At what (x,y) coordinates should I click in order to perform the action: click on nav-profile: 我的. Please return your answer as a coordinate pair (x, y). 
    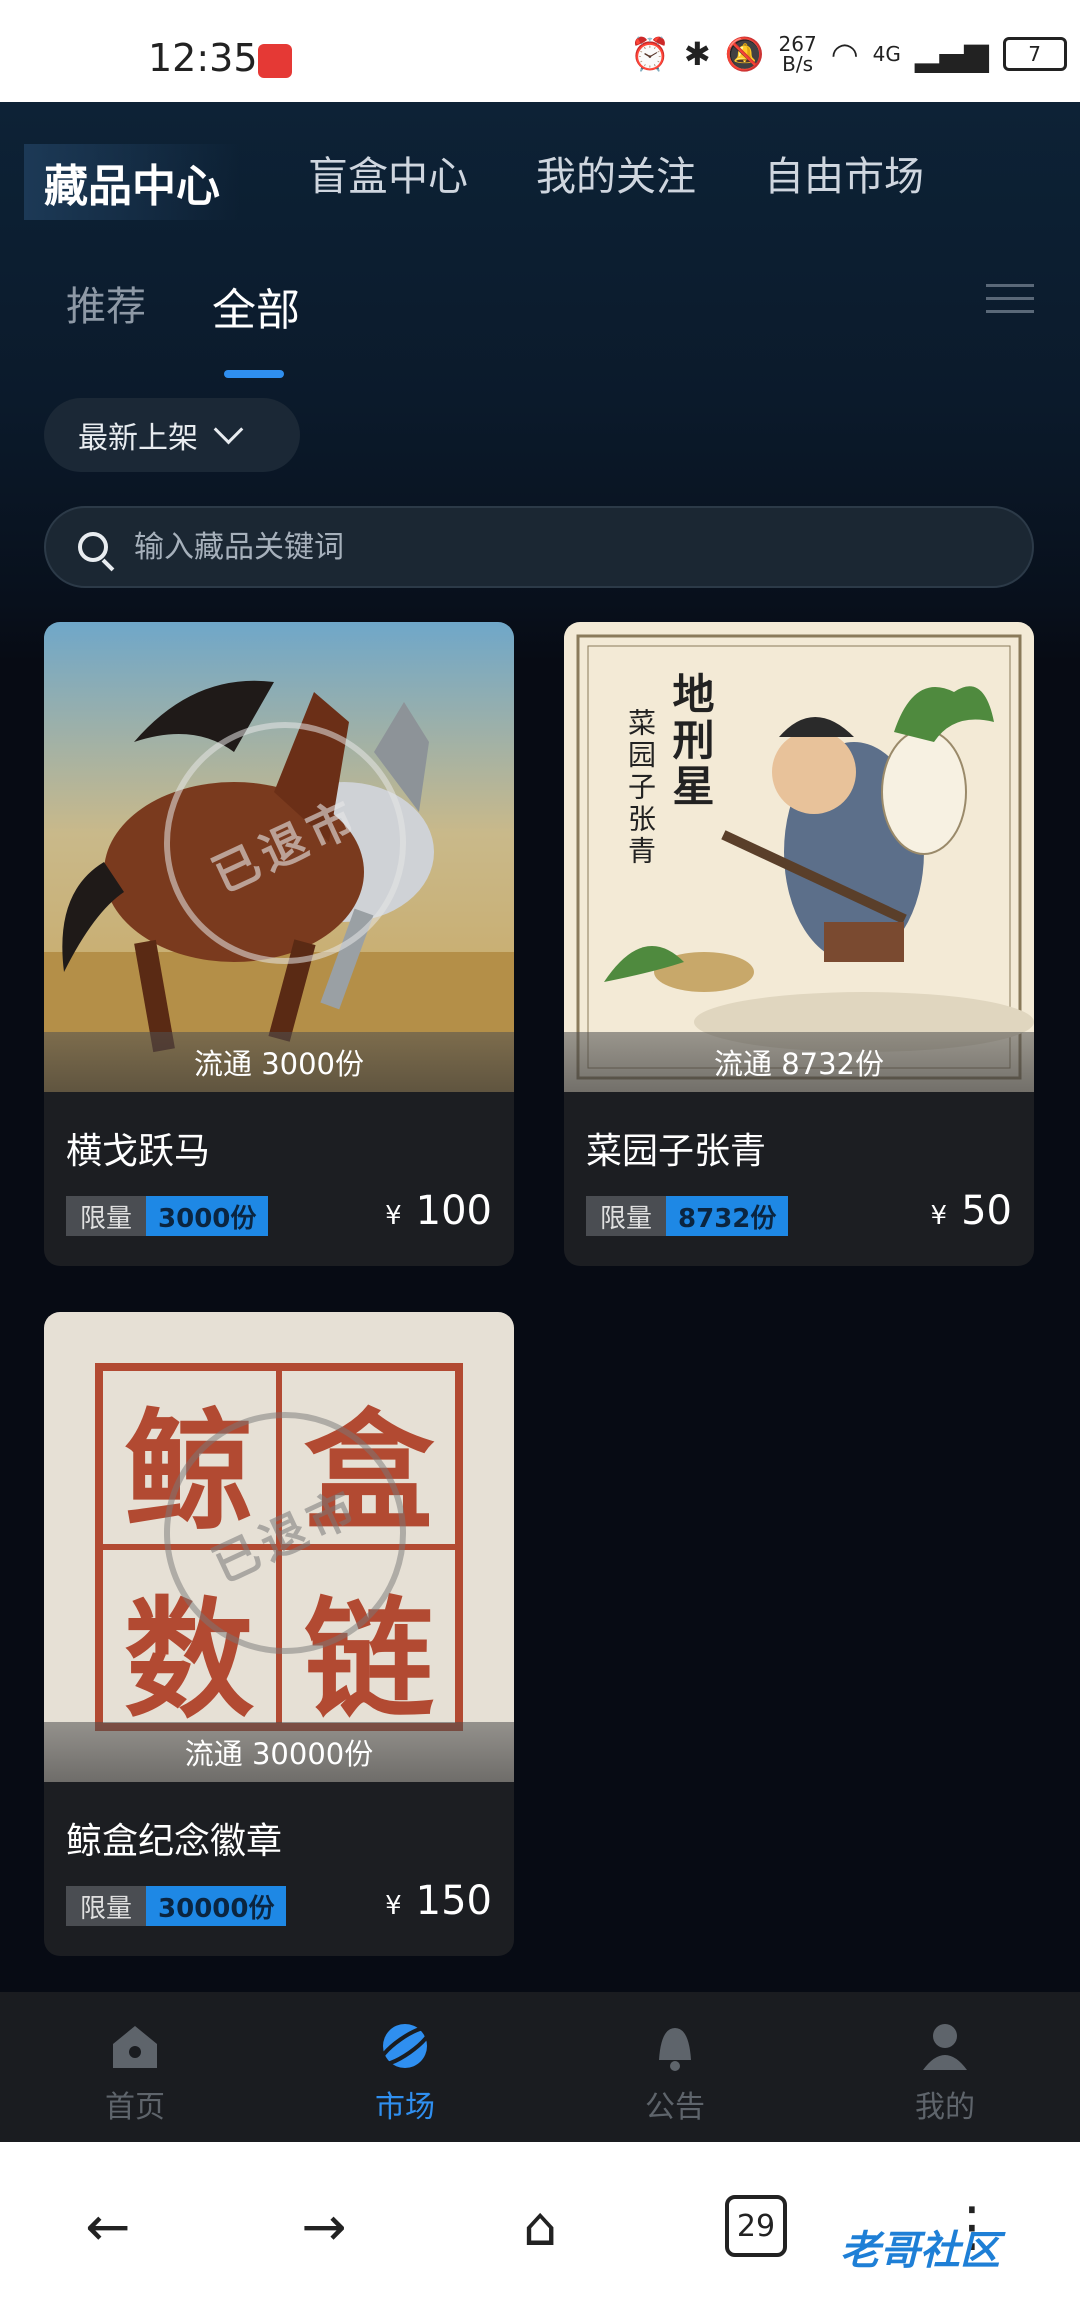
    Looking at the image, I should click on (945, 2067).